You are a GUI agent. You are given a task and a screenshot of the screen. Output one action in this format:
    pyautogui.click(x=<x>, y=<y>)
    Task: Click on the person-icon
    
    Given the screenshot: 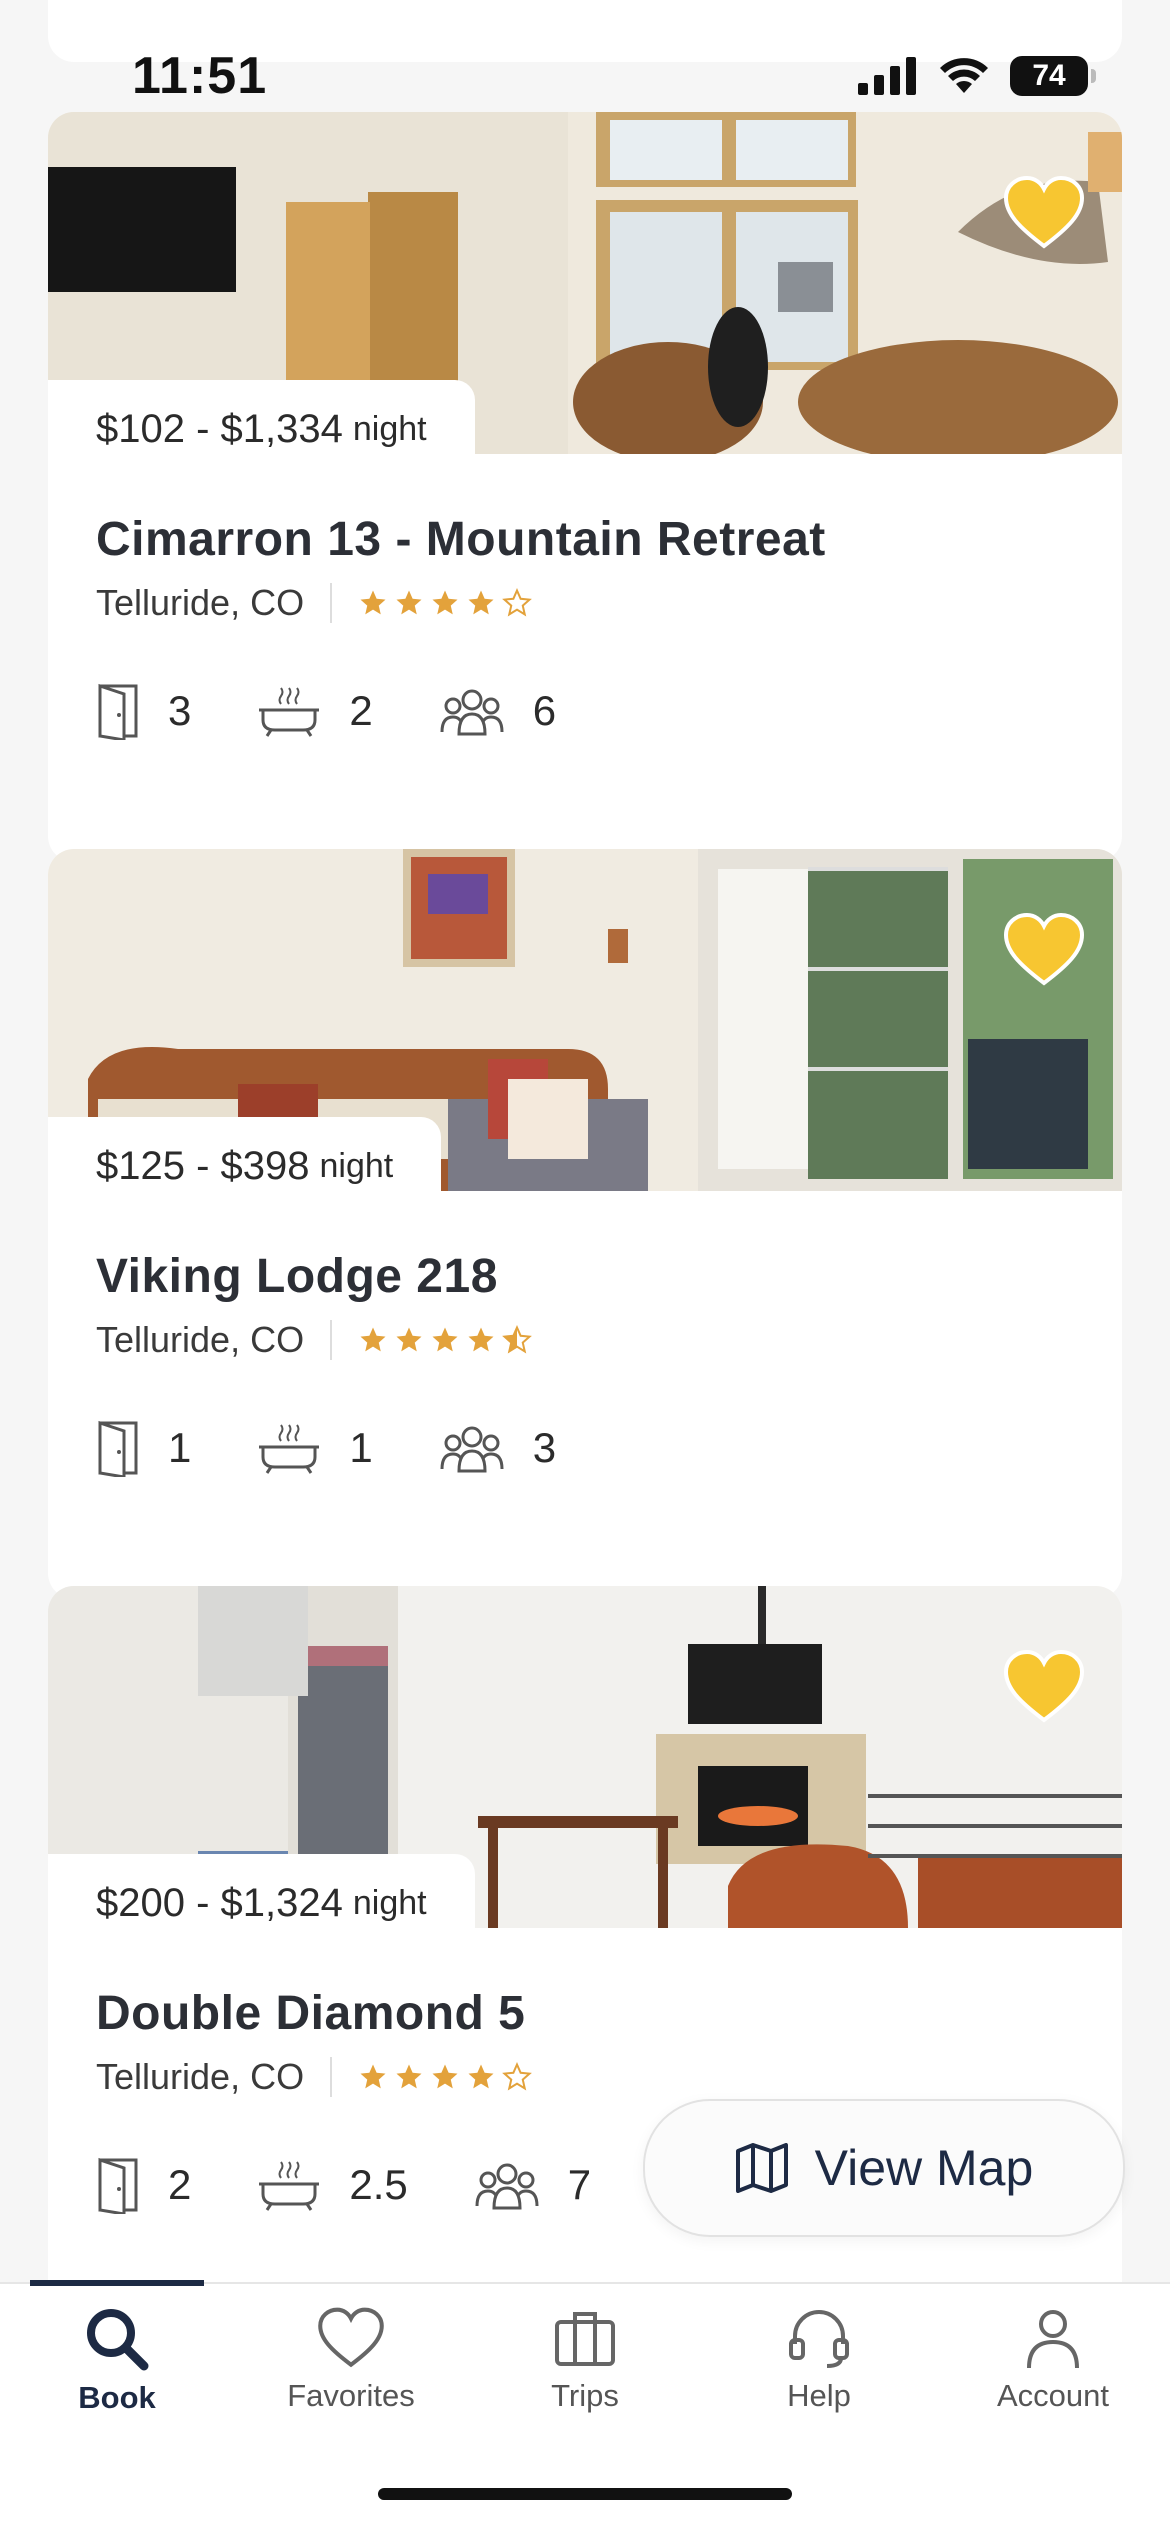 What is the action you would take?
    pyautogui.click(x=1053, y=2339)
    